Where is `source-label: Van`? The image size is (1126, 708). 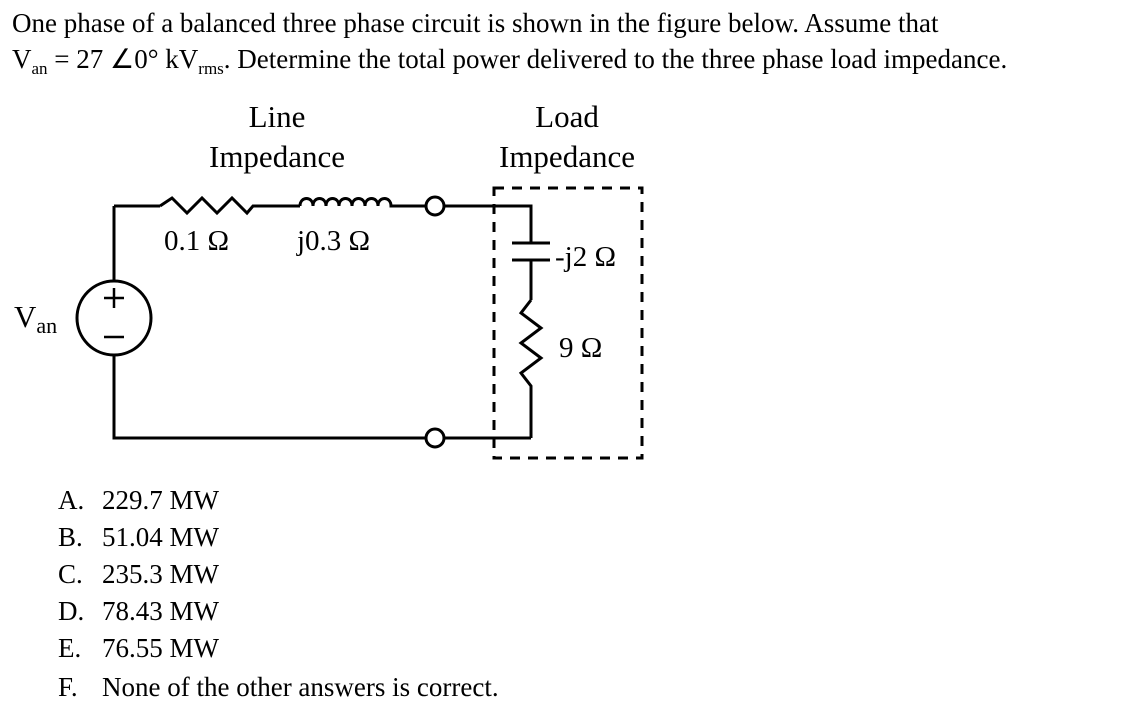
source-label: Van is located at coordinates (36, 318).